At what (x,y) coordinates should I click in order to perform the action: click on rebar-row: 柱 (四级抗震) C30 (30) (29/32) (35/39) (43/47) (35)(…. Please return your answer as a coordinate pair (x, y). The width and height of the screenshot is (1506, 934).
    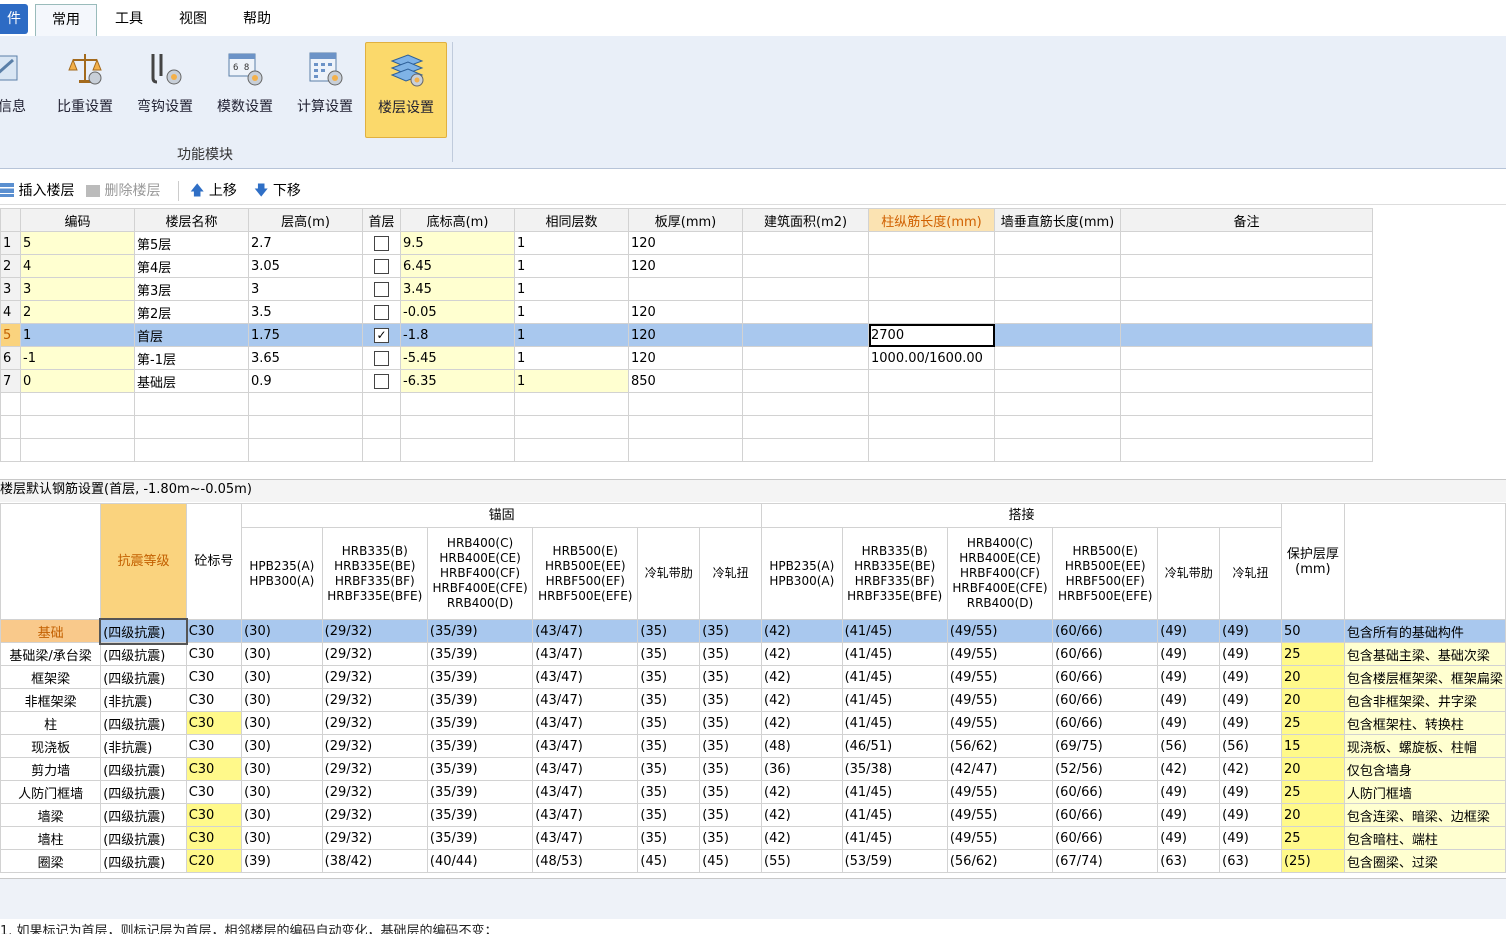
    Looking at the image, I should click on (753, 723).